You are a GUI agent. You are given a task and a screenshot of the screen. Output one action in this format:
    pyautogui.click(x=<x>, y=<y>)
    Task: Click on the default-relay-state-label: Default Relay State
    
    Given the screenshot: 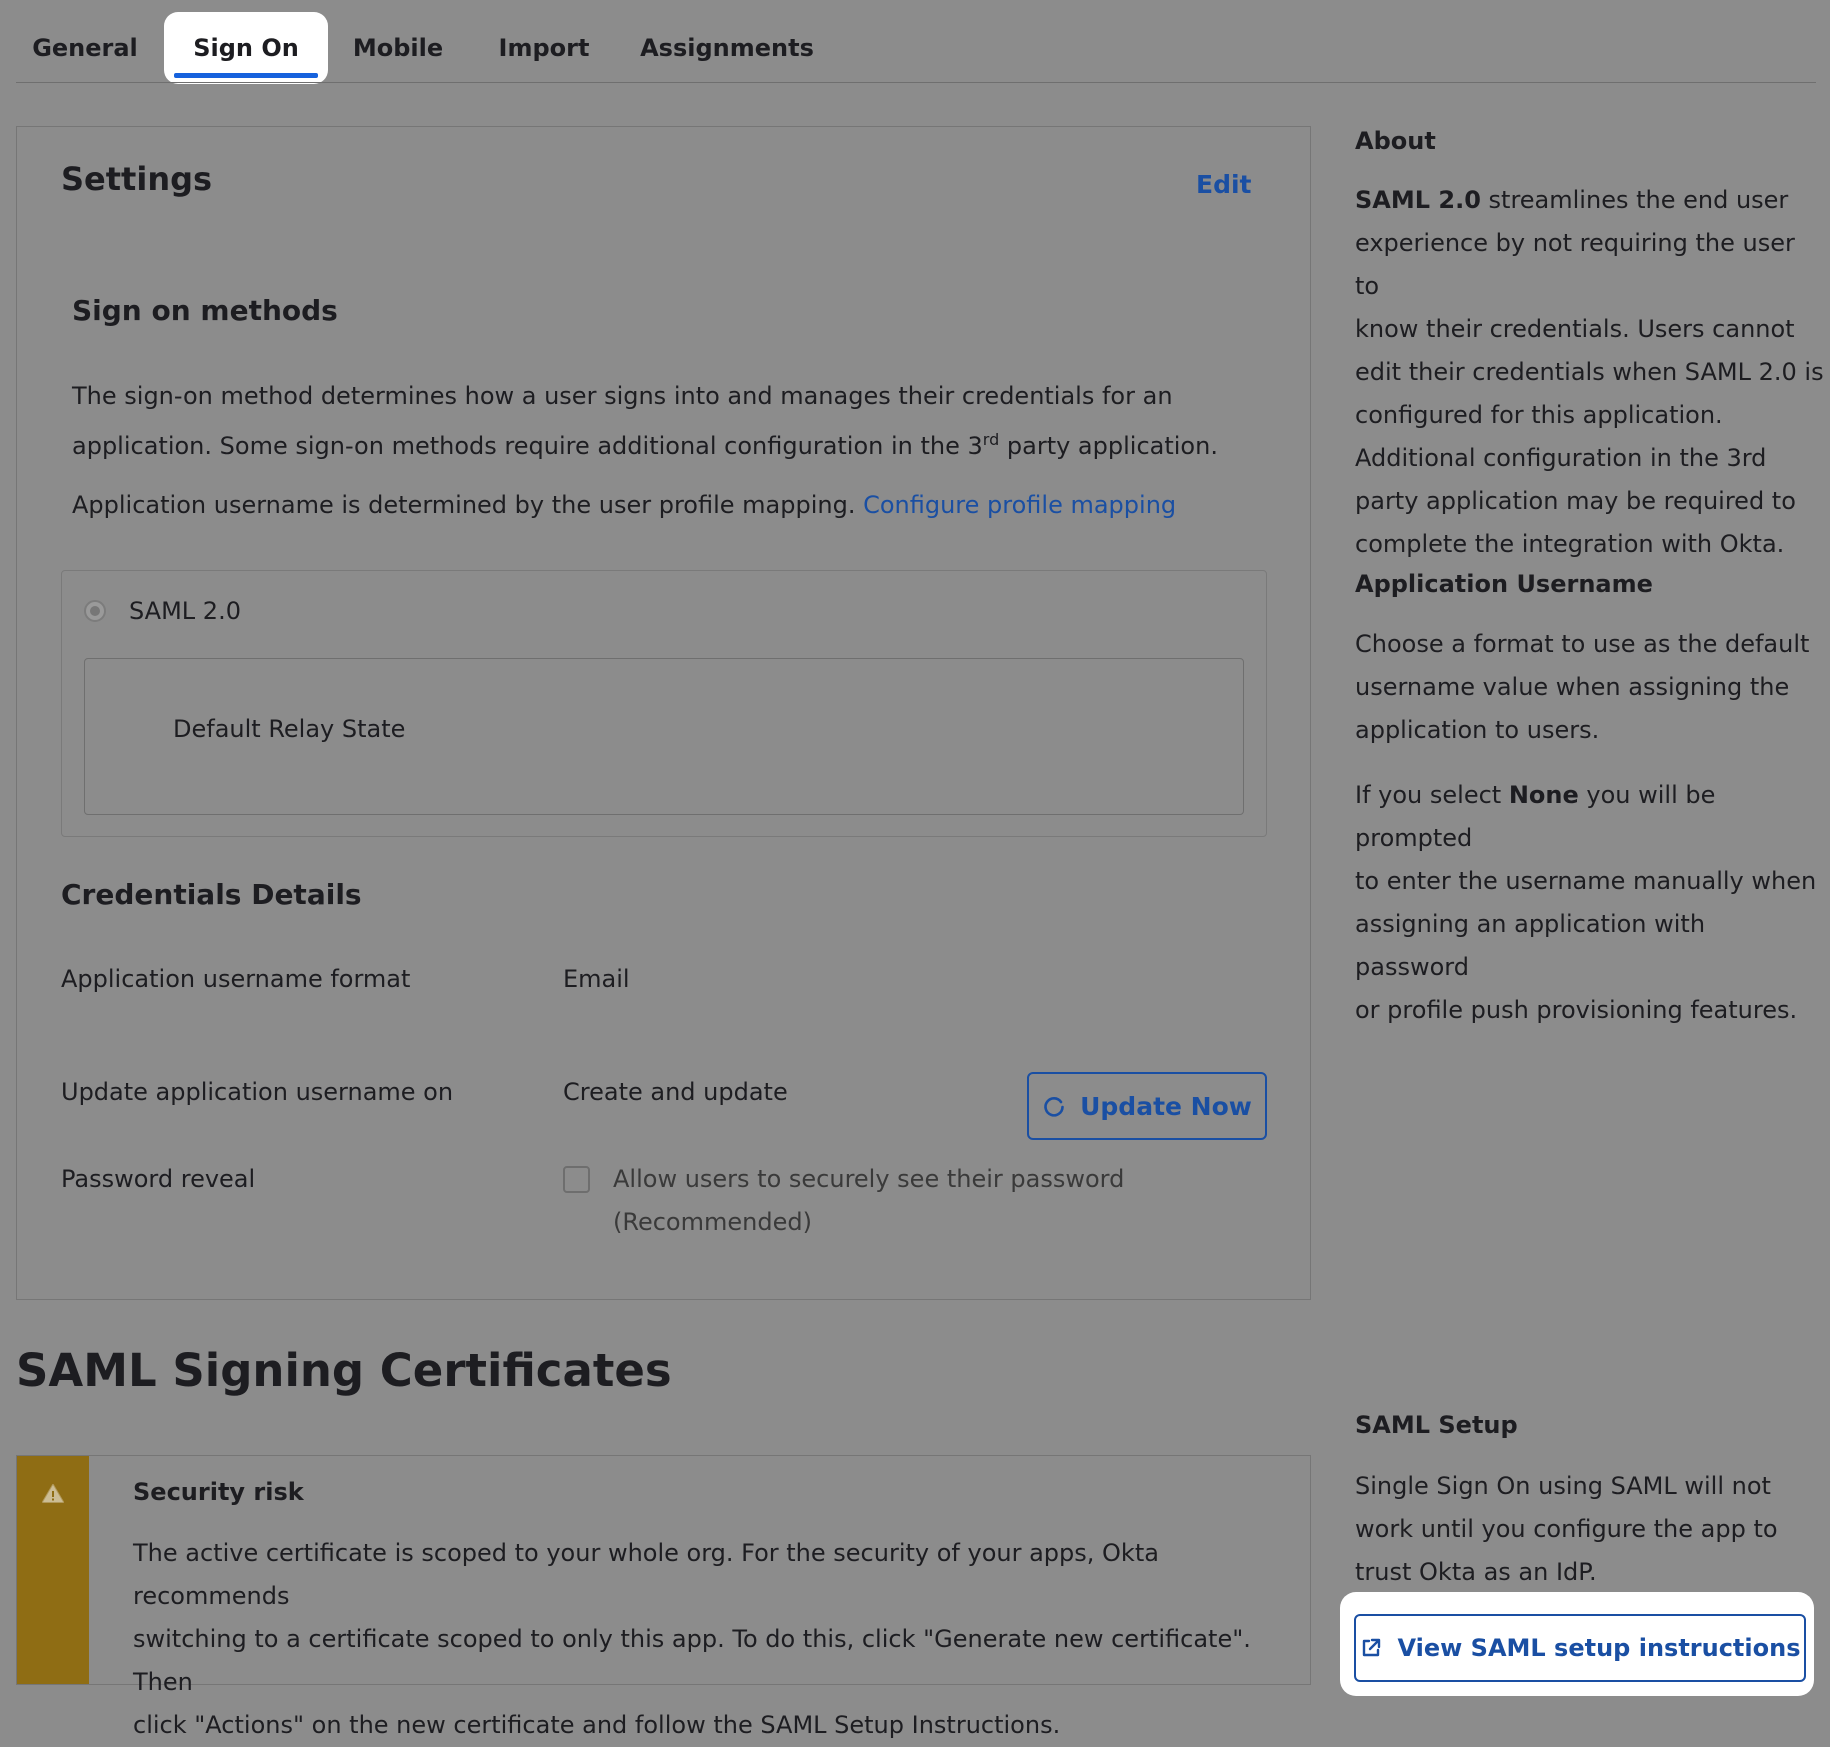 What is the action you would take?
    pyautogui.click(x=289, y=729)
    